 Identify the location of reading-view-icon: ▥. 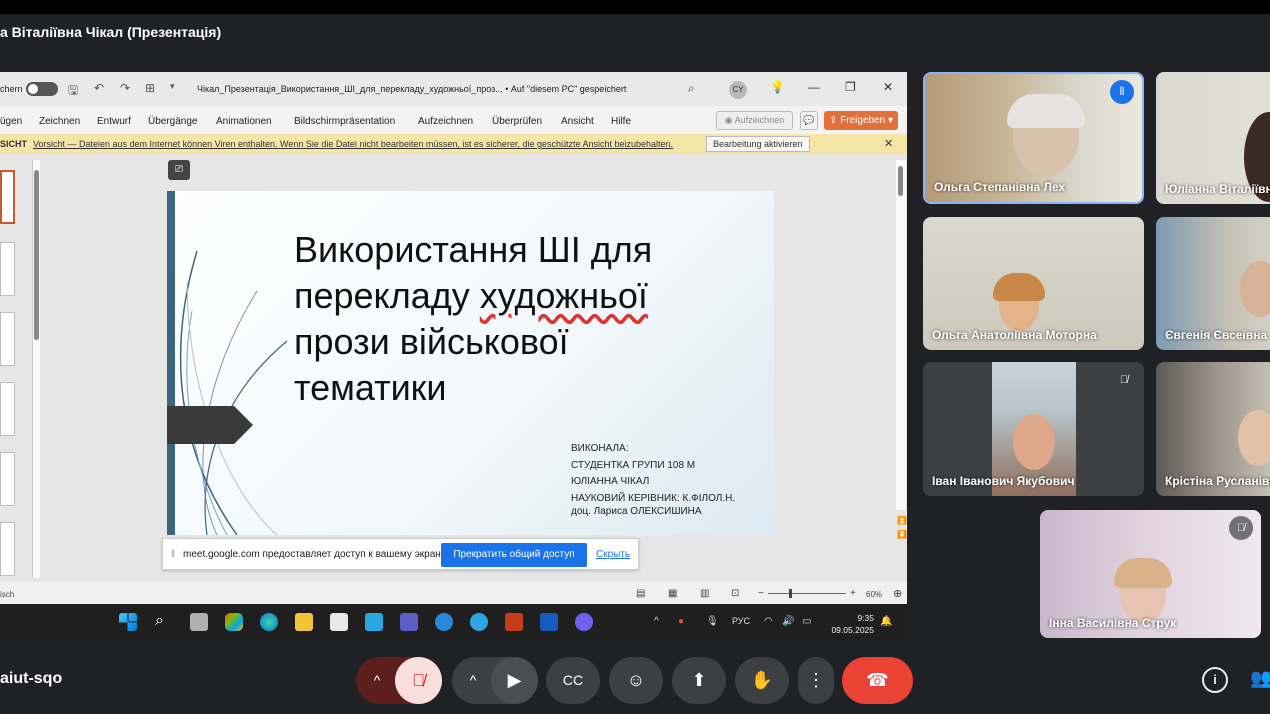
(704, 593).